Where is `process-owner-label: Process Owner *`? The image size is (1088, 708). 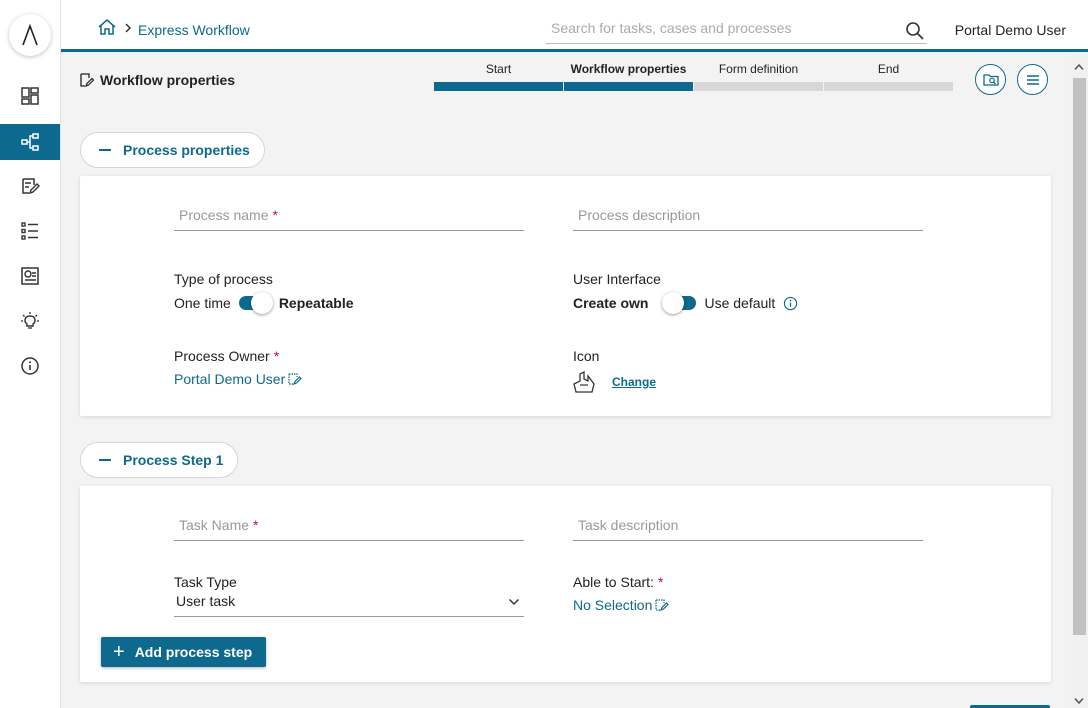
process-owner-label: Process Owner * is located at coordinates (227, 356).